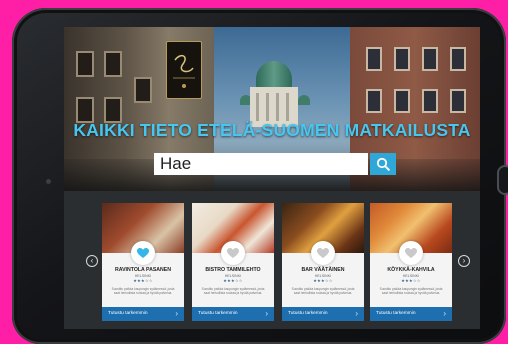  I want to click on carousel-next-button: ›, so click(464, 261).